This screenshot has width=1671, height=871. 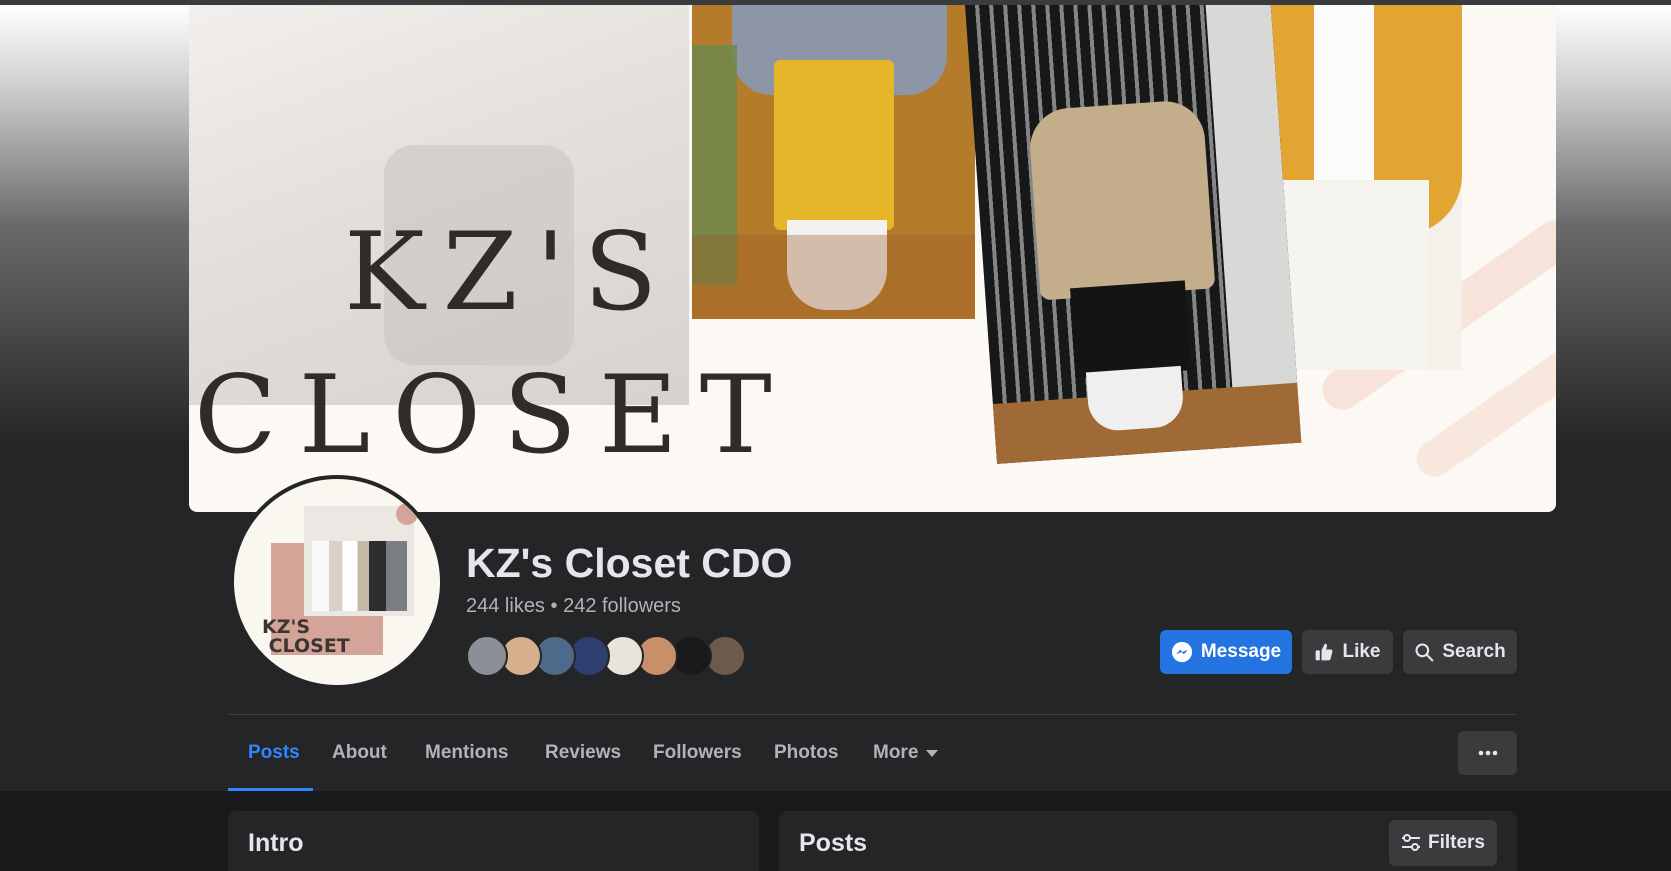 I want to click on like-button-label: Like, so click(x=1361, y=651).